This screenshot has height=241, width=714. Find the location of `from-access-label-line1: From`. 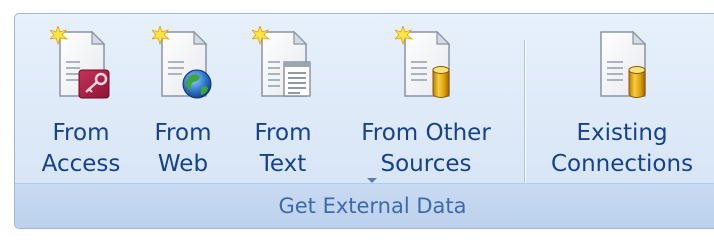

from-access-label-line1: From is located at coordinates (81, 133).